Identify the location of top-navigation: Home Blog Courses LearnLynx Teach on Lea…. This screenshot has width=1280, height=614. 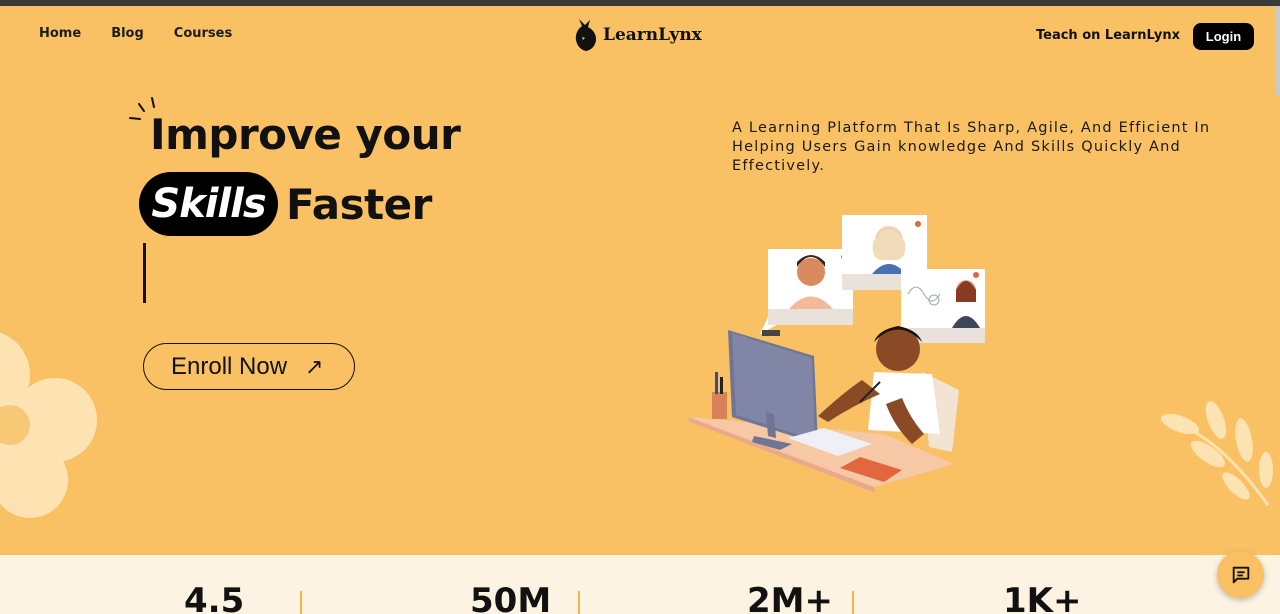
(640, 34).